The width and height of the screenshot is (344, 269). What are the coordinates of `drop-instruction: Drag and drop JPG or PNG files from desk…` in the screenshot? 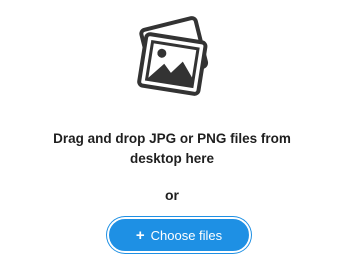 It's located at (172, 149).